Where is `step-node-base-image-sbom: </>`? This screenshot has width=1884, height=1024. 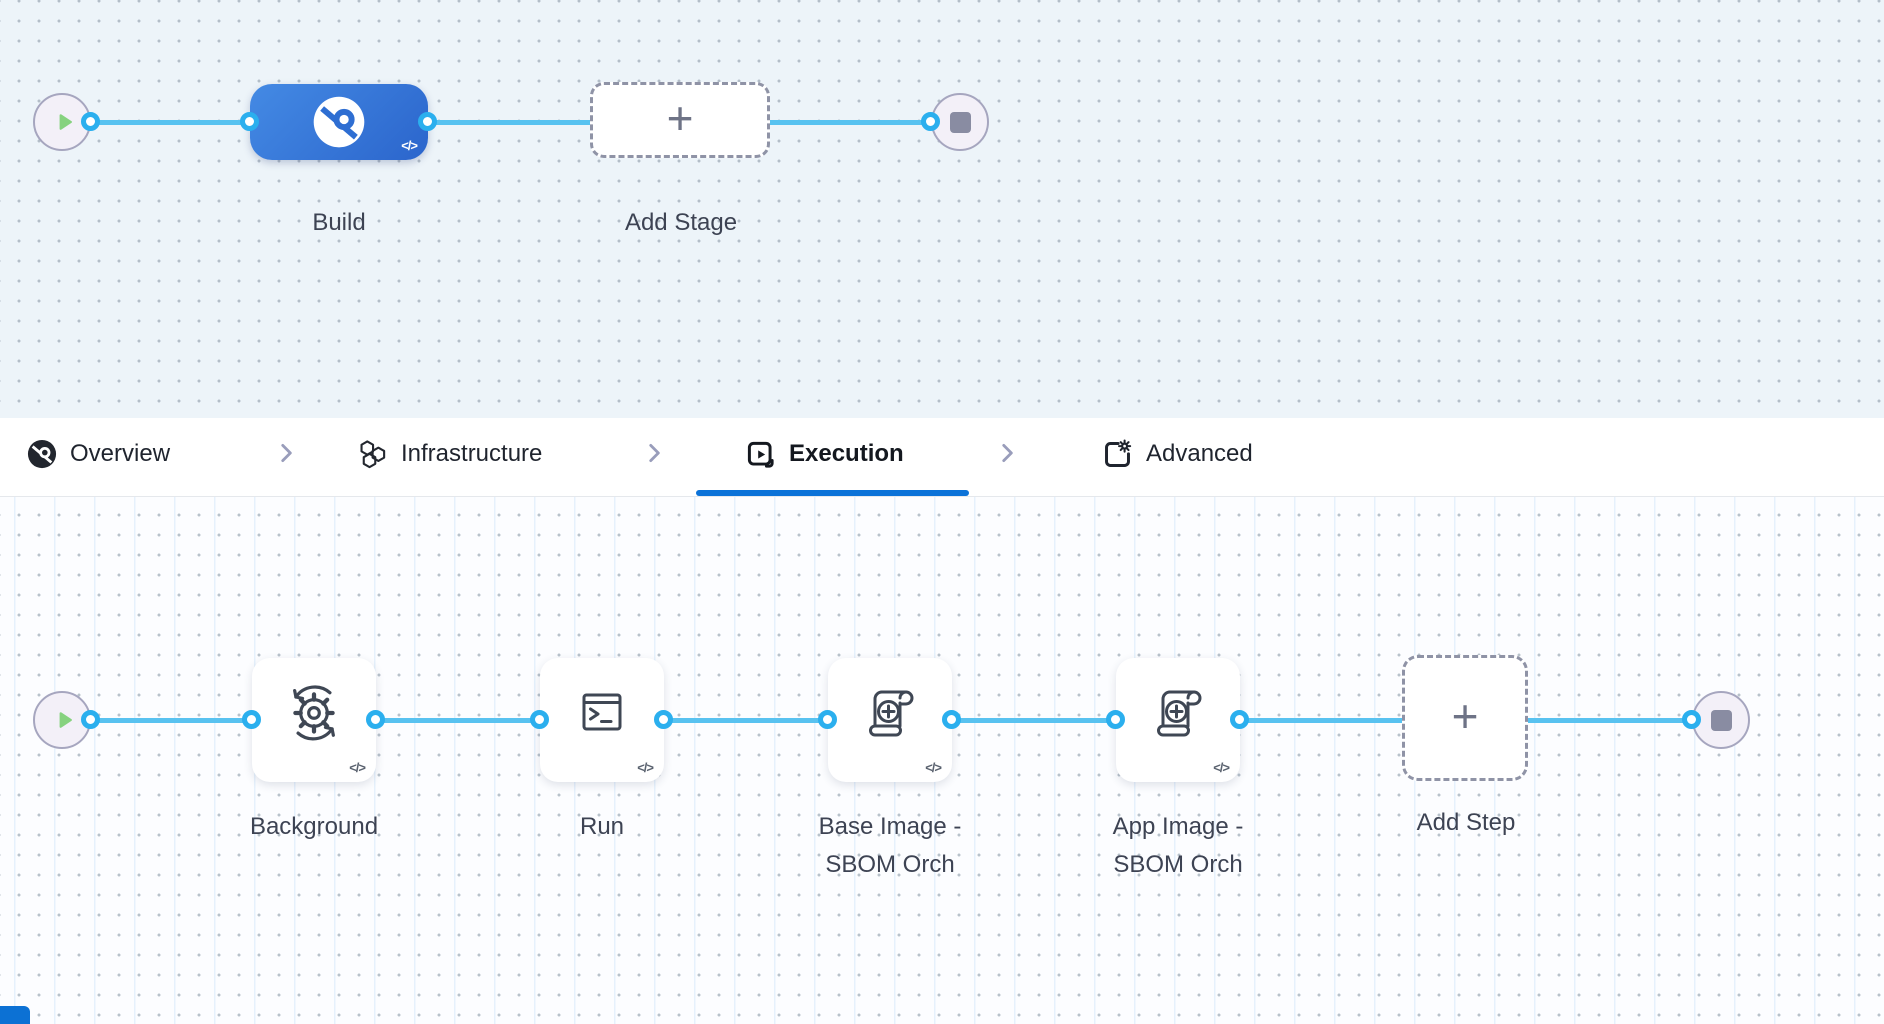 step-node-base-image-sbom: </> is located at coordinates (890, 720).